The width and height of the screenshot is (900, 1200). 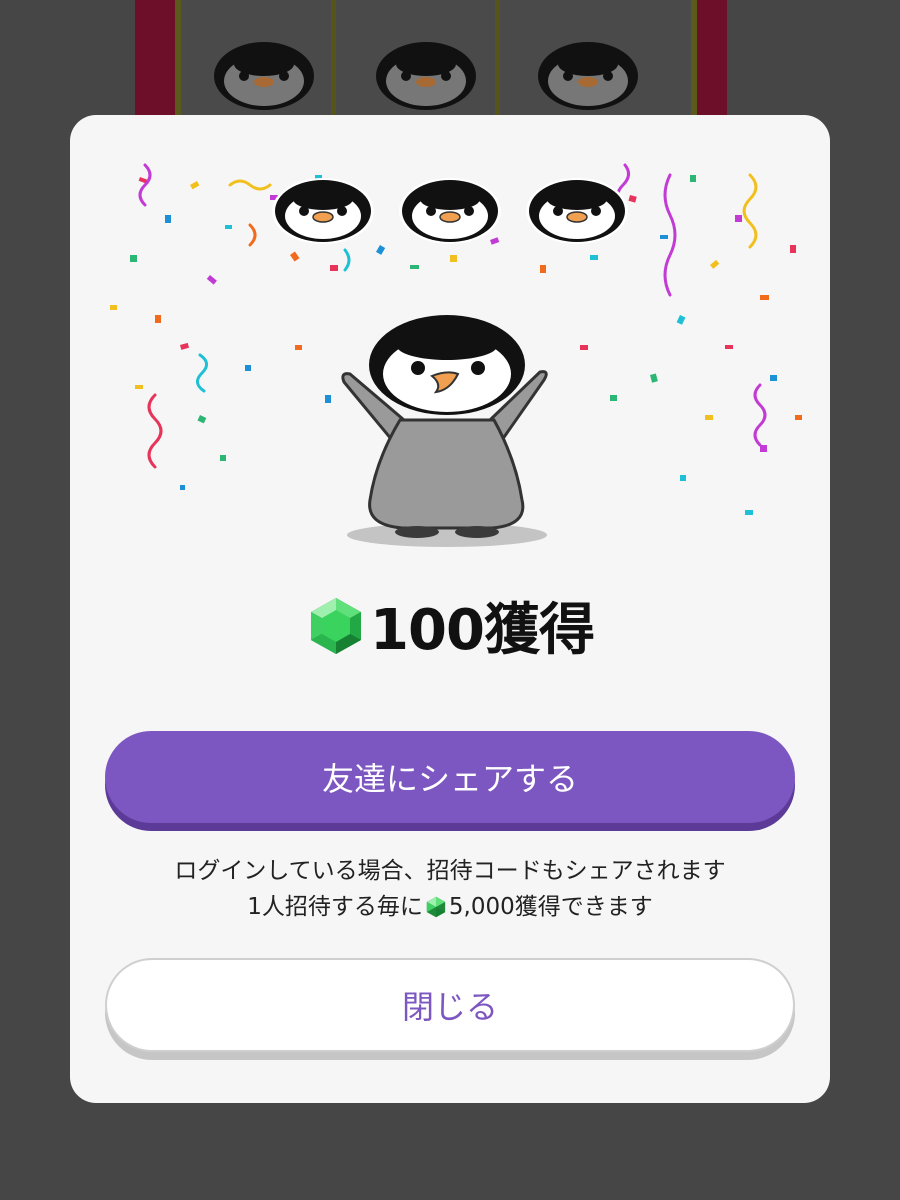 What do you see at coordinates (450, 1005) in the screenshot?
I see `close-button: 閉じる` at bounding box center [450, 1005].